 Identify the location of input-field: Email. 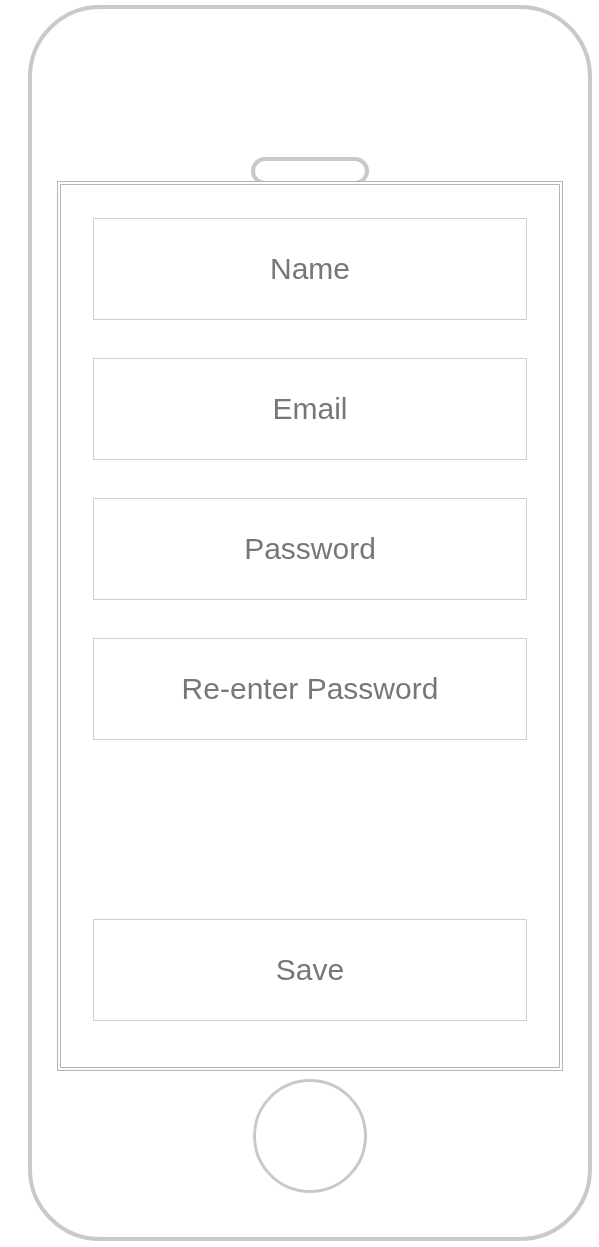
(310, 409).